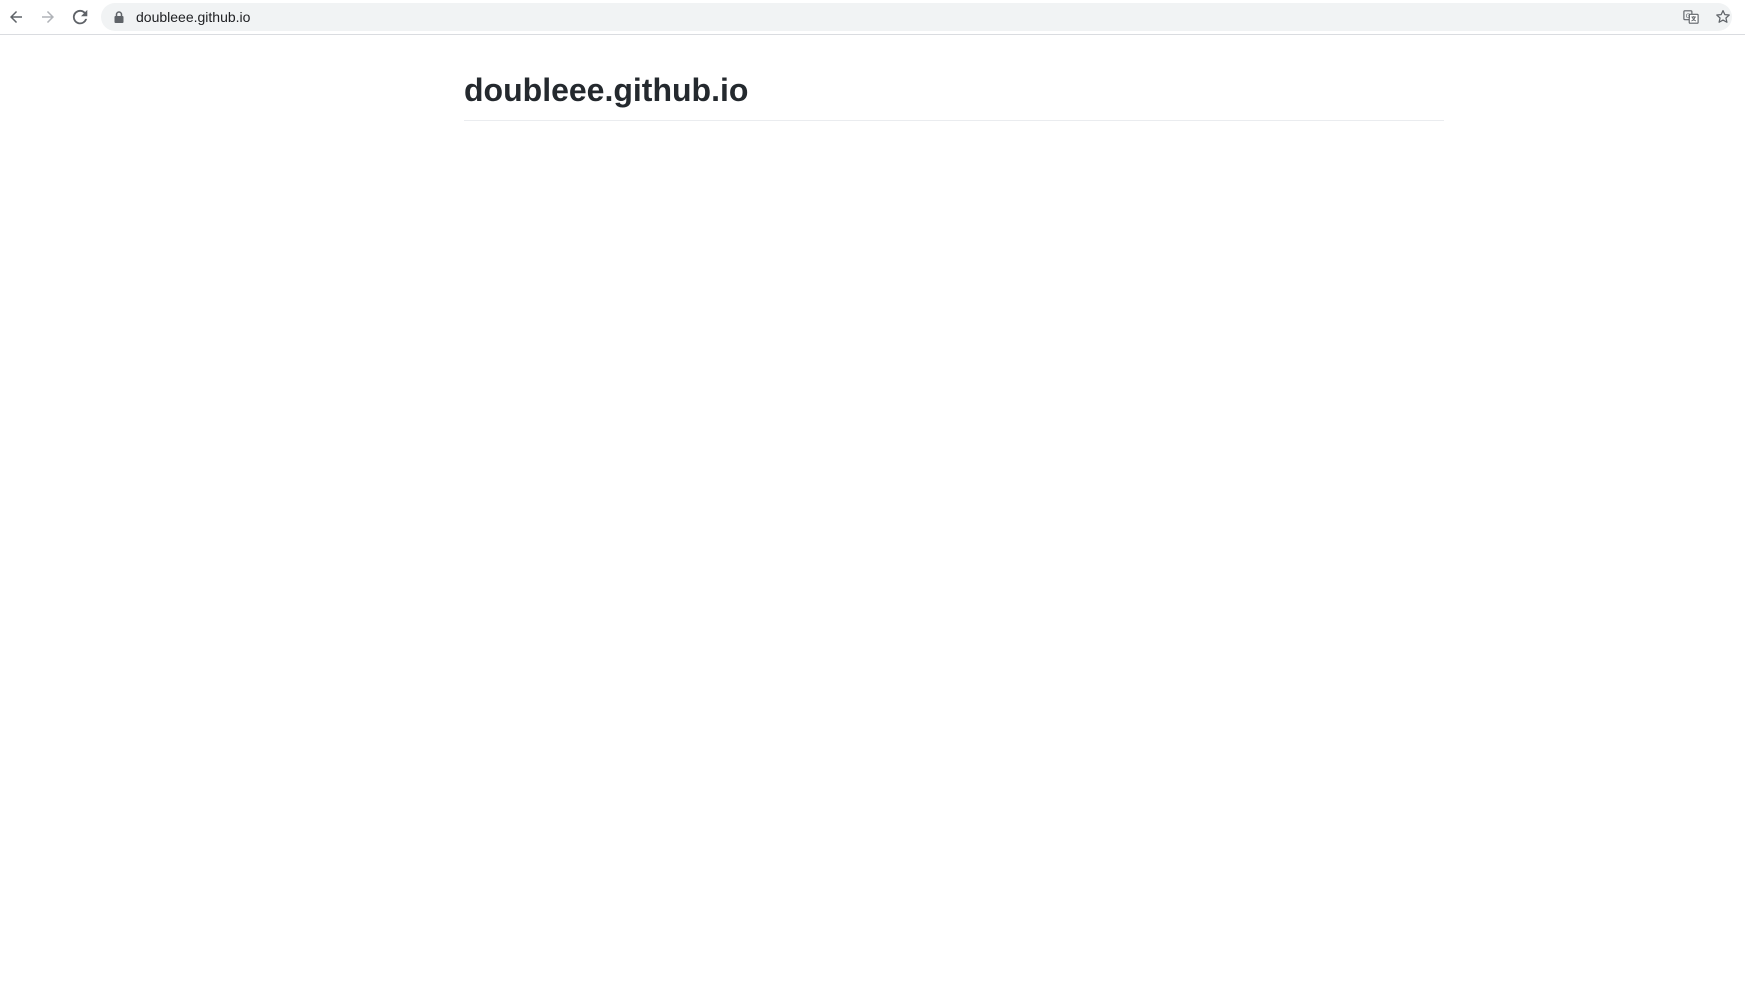 Image resolution: width=1745 pixels, height=996 pixels. I want to click on forward-button, so click(48, 17).